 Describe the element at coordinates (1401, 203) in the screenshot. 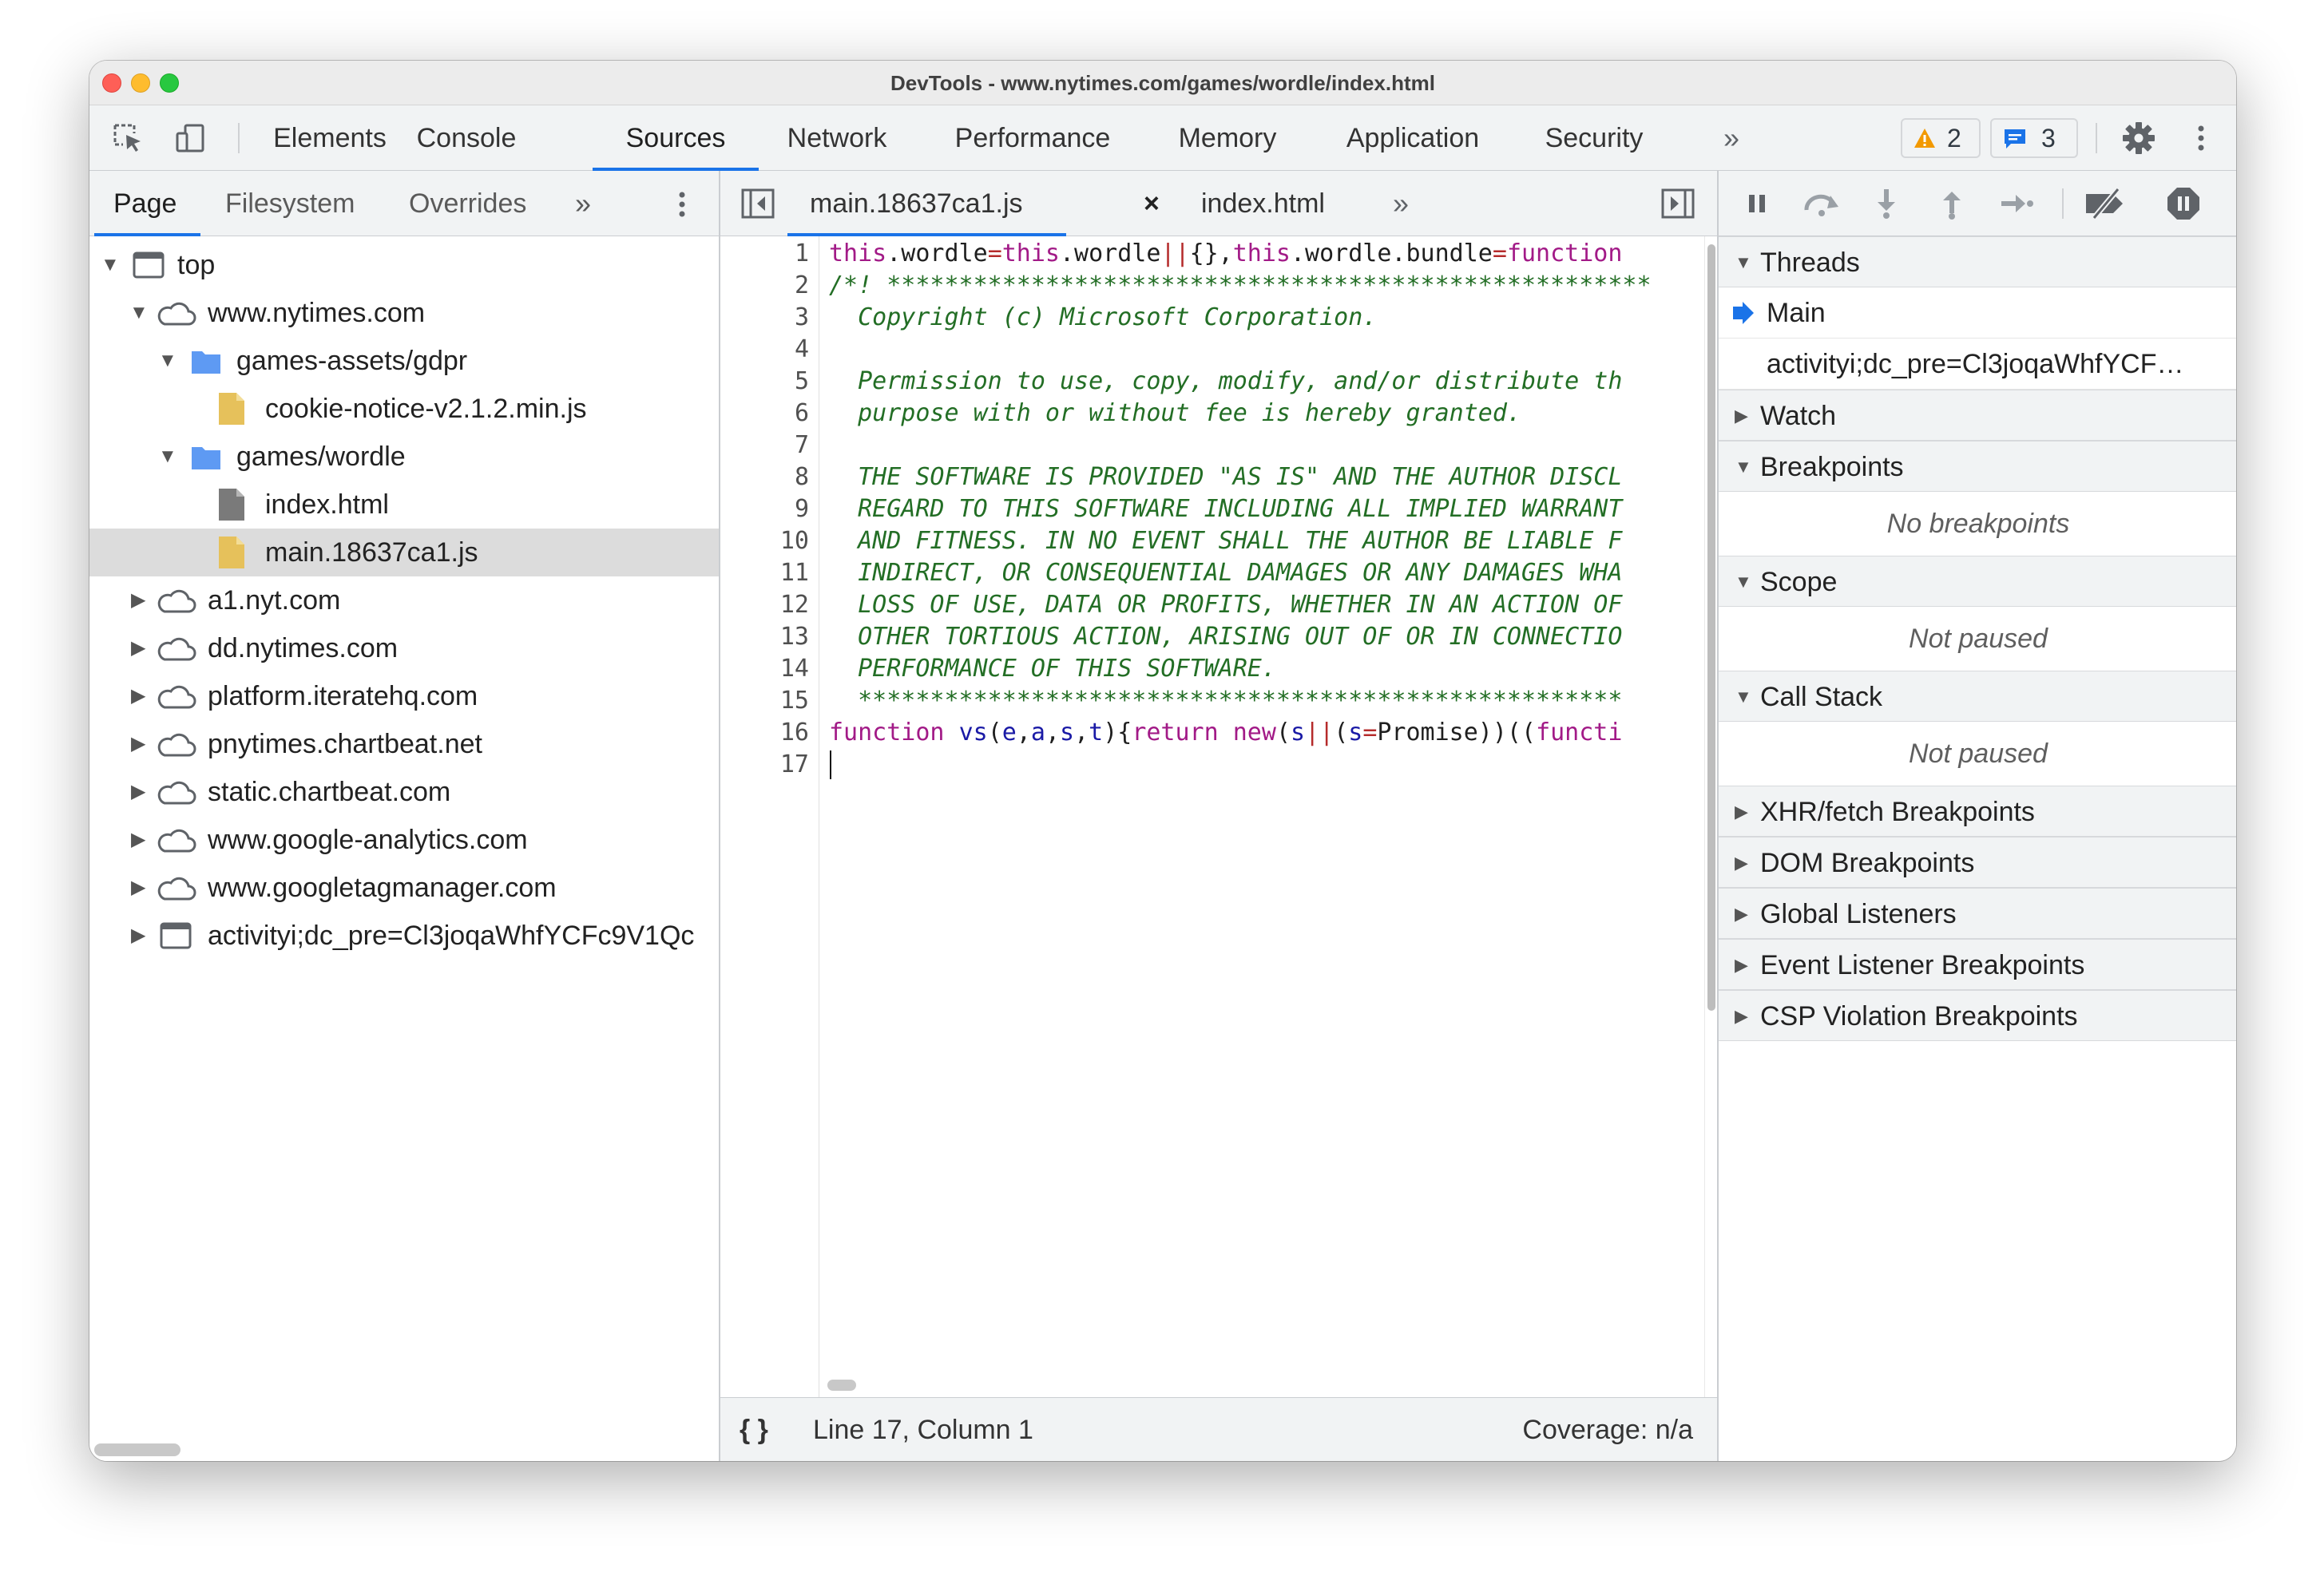

I see `editor-more-tabs-button: »` at that location.